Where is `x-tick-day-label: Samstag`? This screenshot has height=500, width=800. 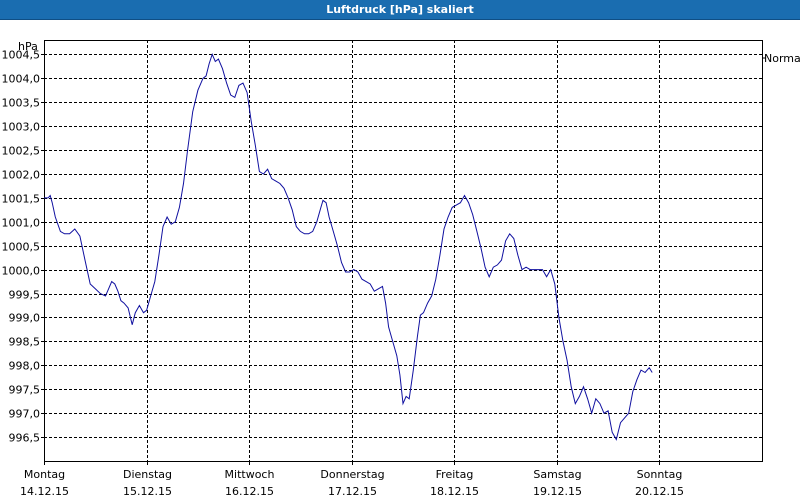
x-tick-day-label: Samstag is located at coordinates (557, 474).